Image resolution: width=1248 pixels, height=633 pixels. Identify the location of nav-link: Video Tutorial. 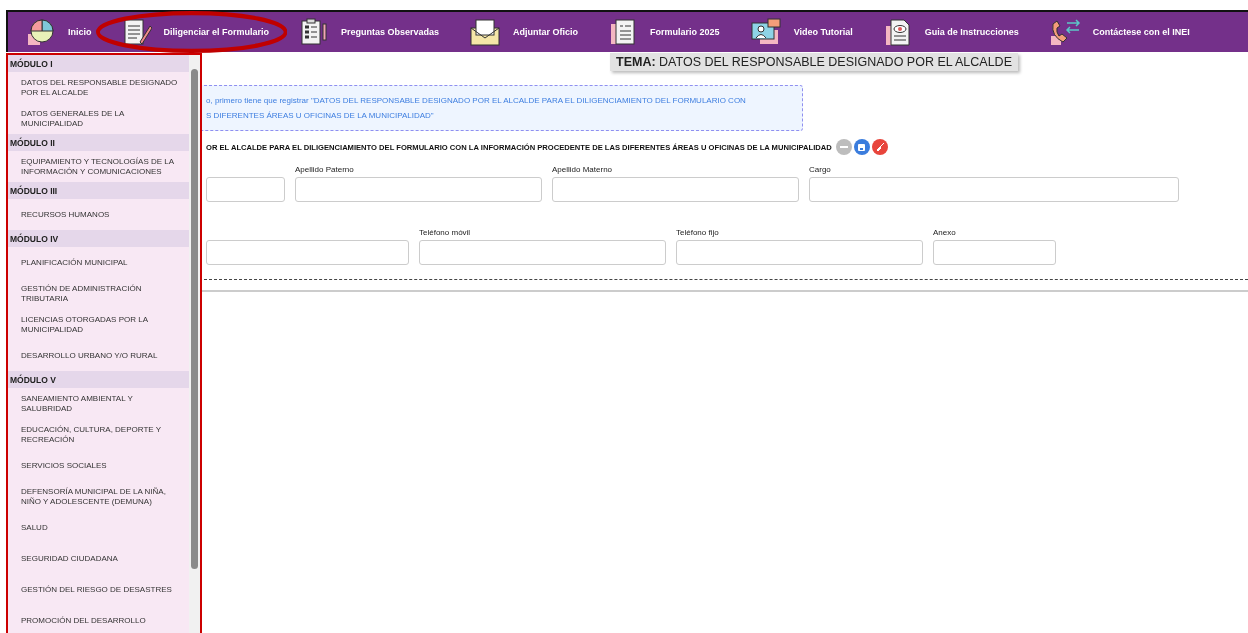
(801, 32).